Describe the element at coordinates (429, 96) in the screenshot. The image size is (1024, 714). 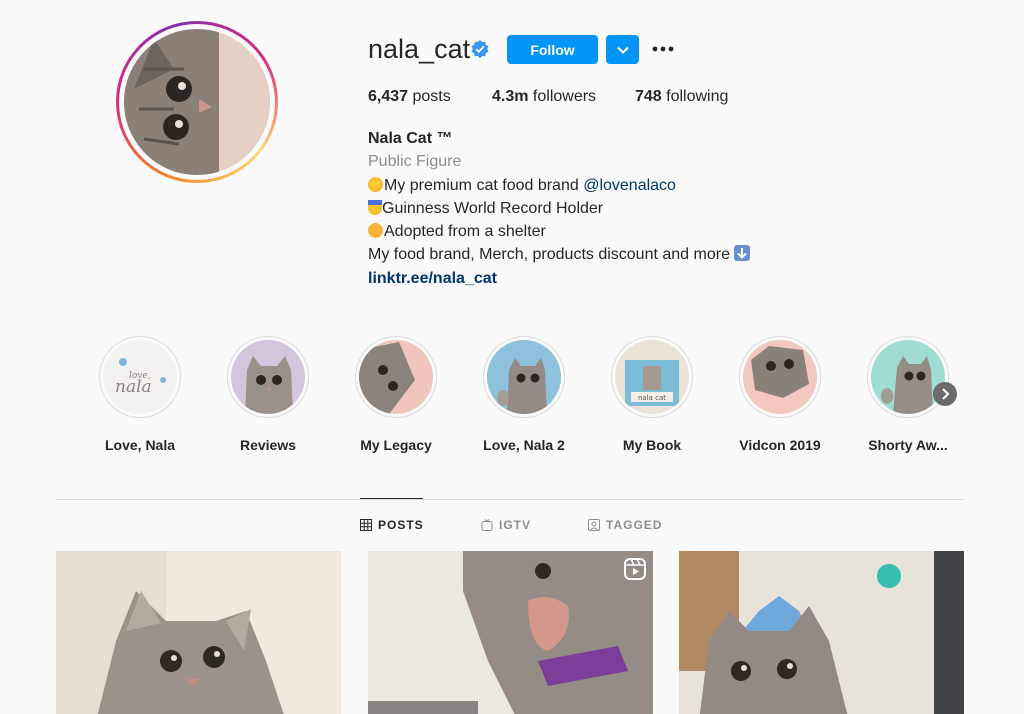
I see `posts-label: posts` at that location.